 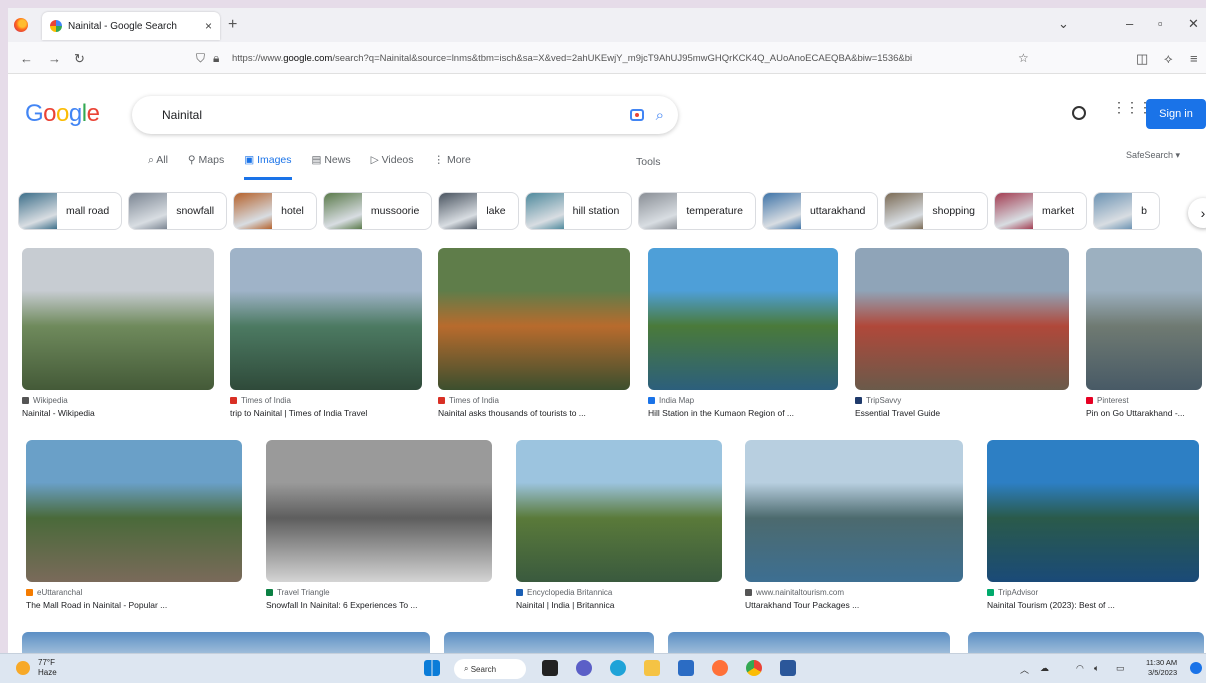 What do you see at coordinates (377, 211) in the screenshot?
I see `chip-mussoorie: mussoorie` at bounding box center [377, 211].